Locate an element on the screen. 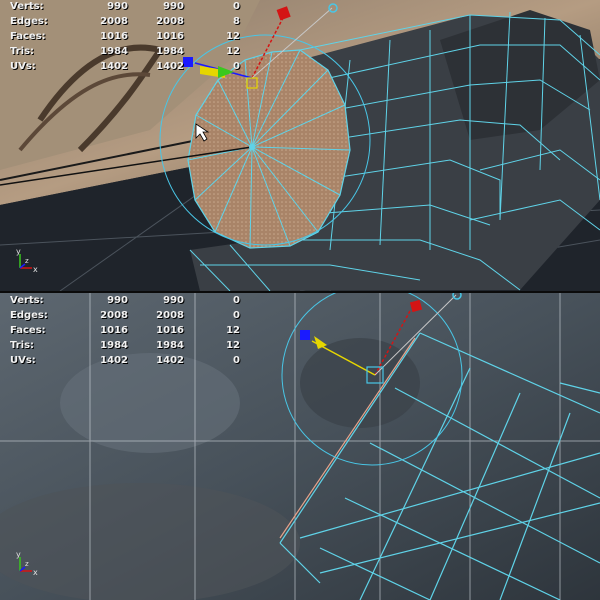 This screenshot has width=600, height=600. view-axis-icon: y x z is located at coordinates (27, 260).